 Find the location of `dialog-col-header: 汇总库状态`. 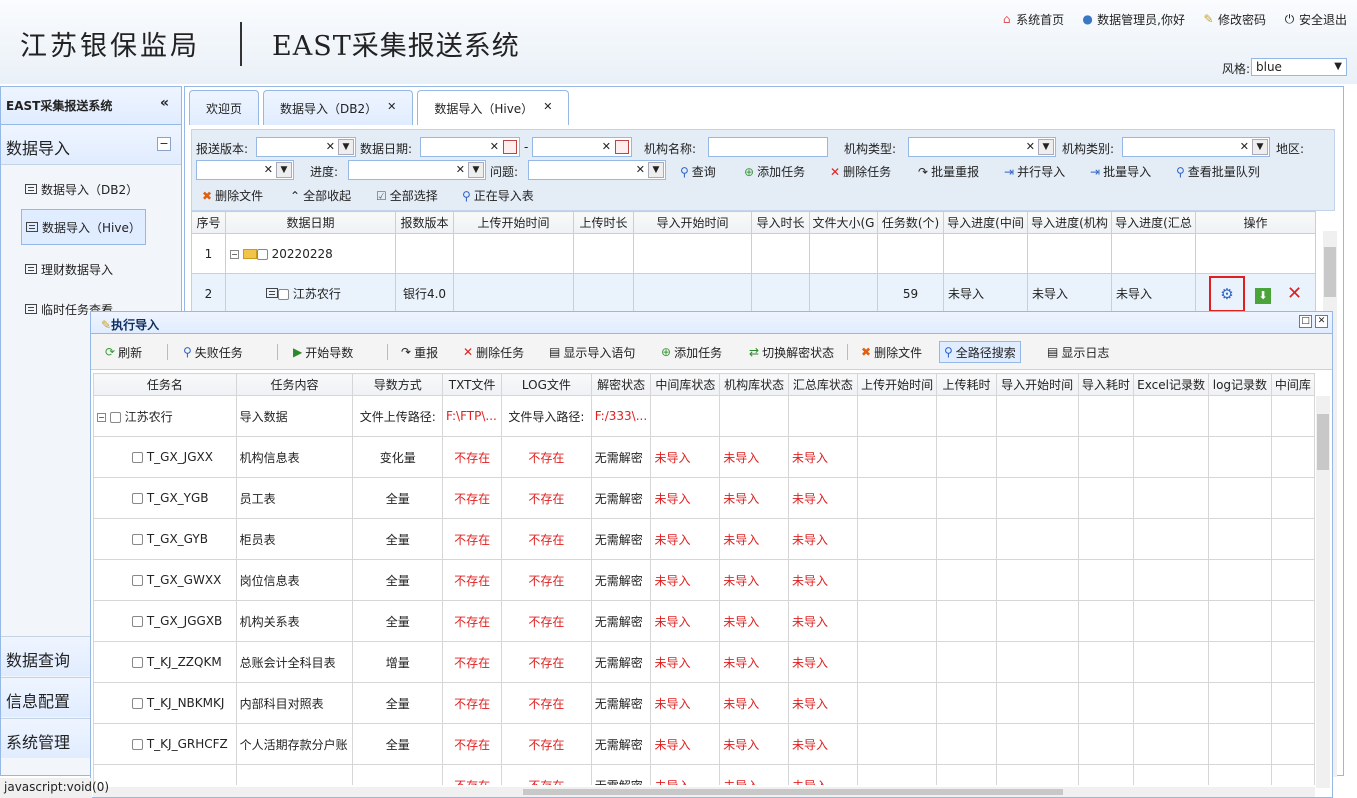

dialog-col-header: 汇总库状态 is located at coordinates (823, 384).